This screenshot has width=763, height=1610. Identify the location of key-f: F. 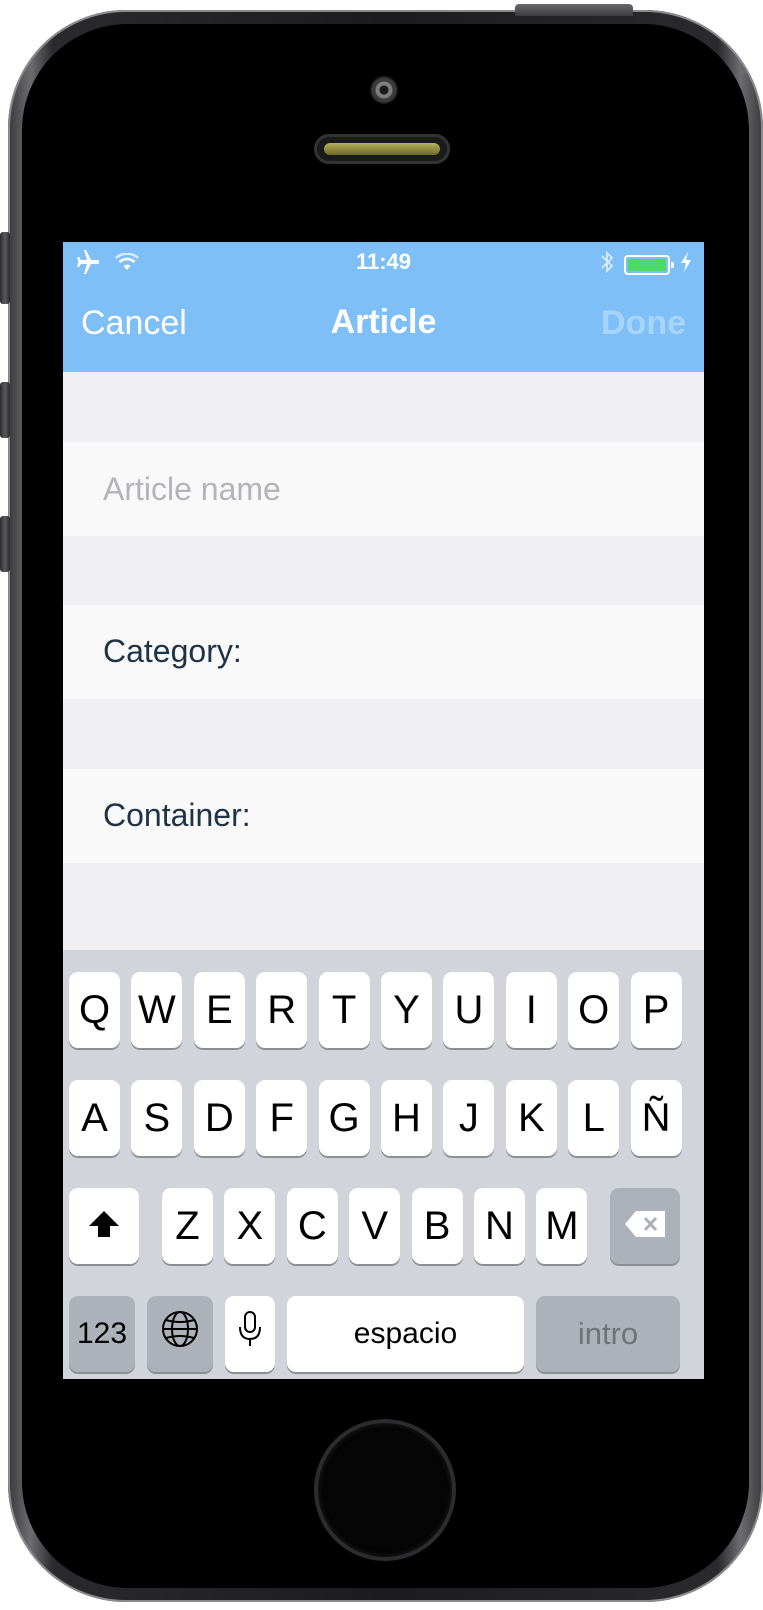
(282, 1118).